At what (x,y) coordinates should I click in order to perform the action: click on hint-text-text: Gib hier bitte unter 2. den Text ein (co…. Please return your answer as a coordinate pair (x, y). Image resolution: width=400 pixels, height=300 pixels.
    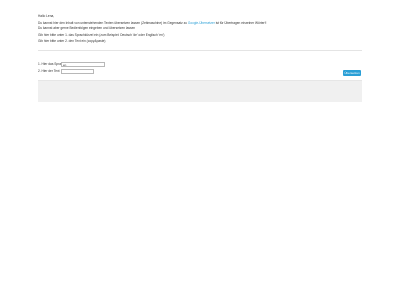
    Looking at the image, I should click on (72, 40).